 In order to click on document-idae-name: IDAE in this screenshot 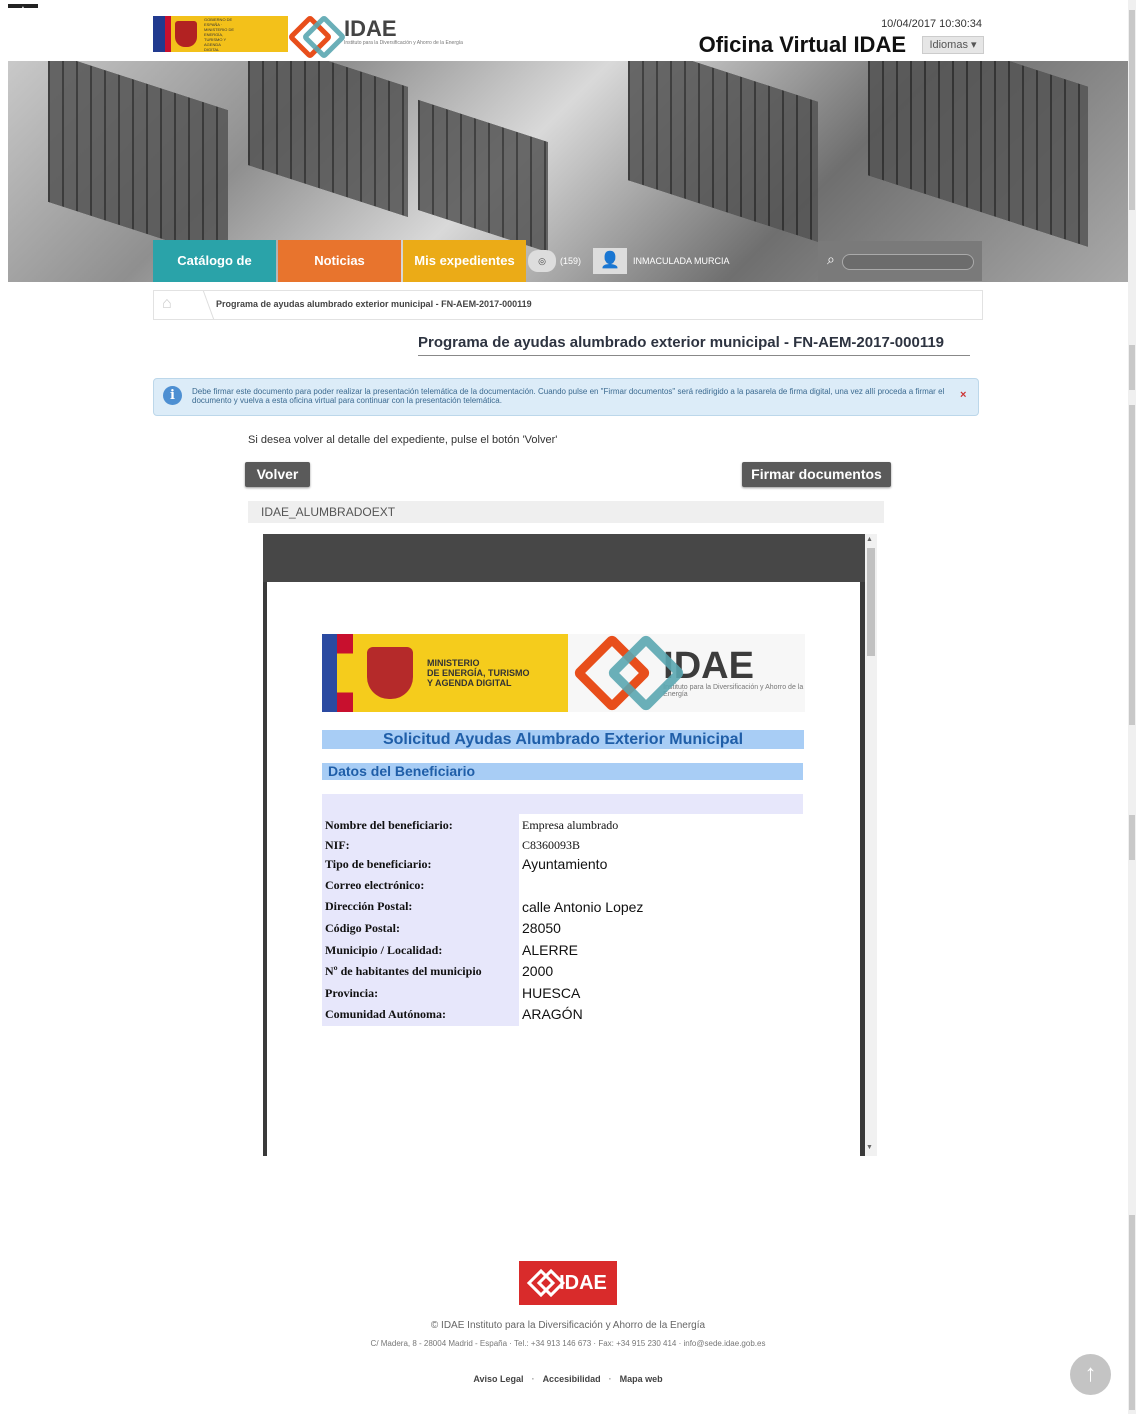, I will do `click(708, 666)`.